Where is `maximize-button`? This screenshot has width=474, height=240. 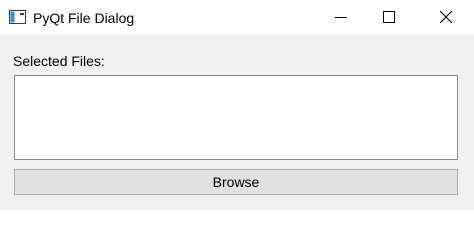
maximize-button is located at coordinates (389, 17).